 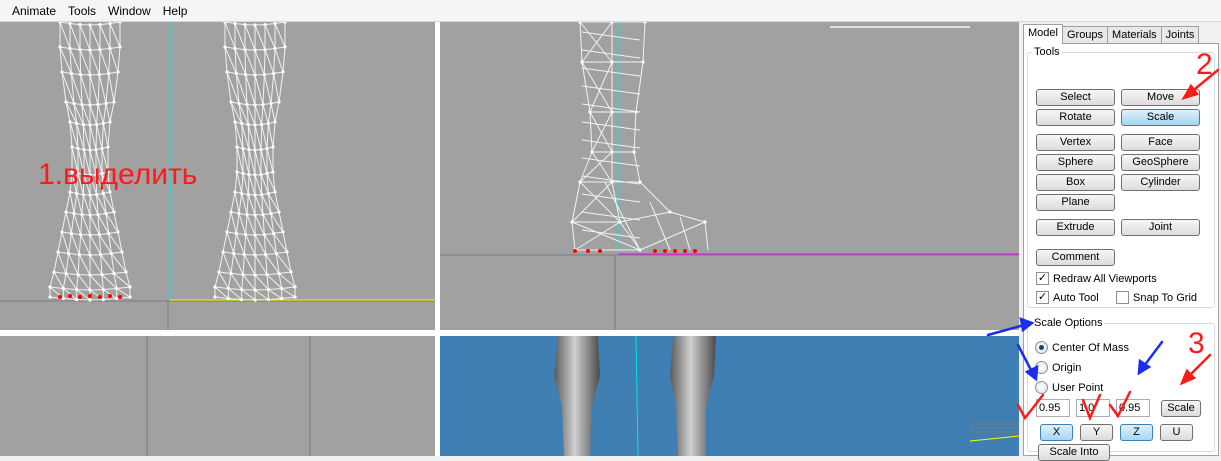 What do you see at coordinates (34, 11) in the screenshot?
I see `menu-animate: Animate` at bounding box center [34, 11].